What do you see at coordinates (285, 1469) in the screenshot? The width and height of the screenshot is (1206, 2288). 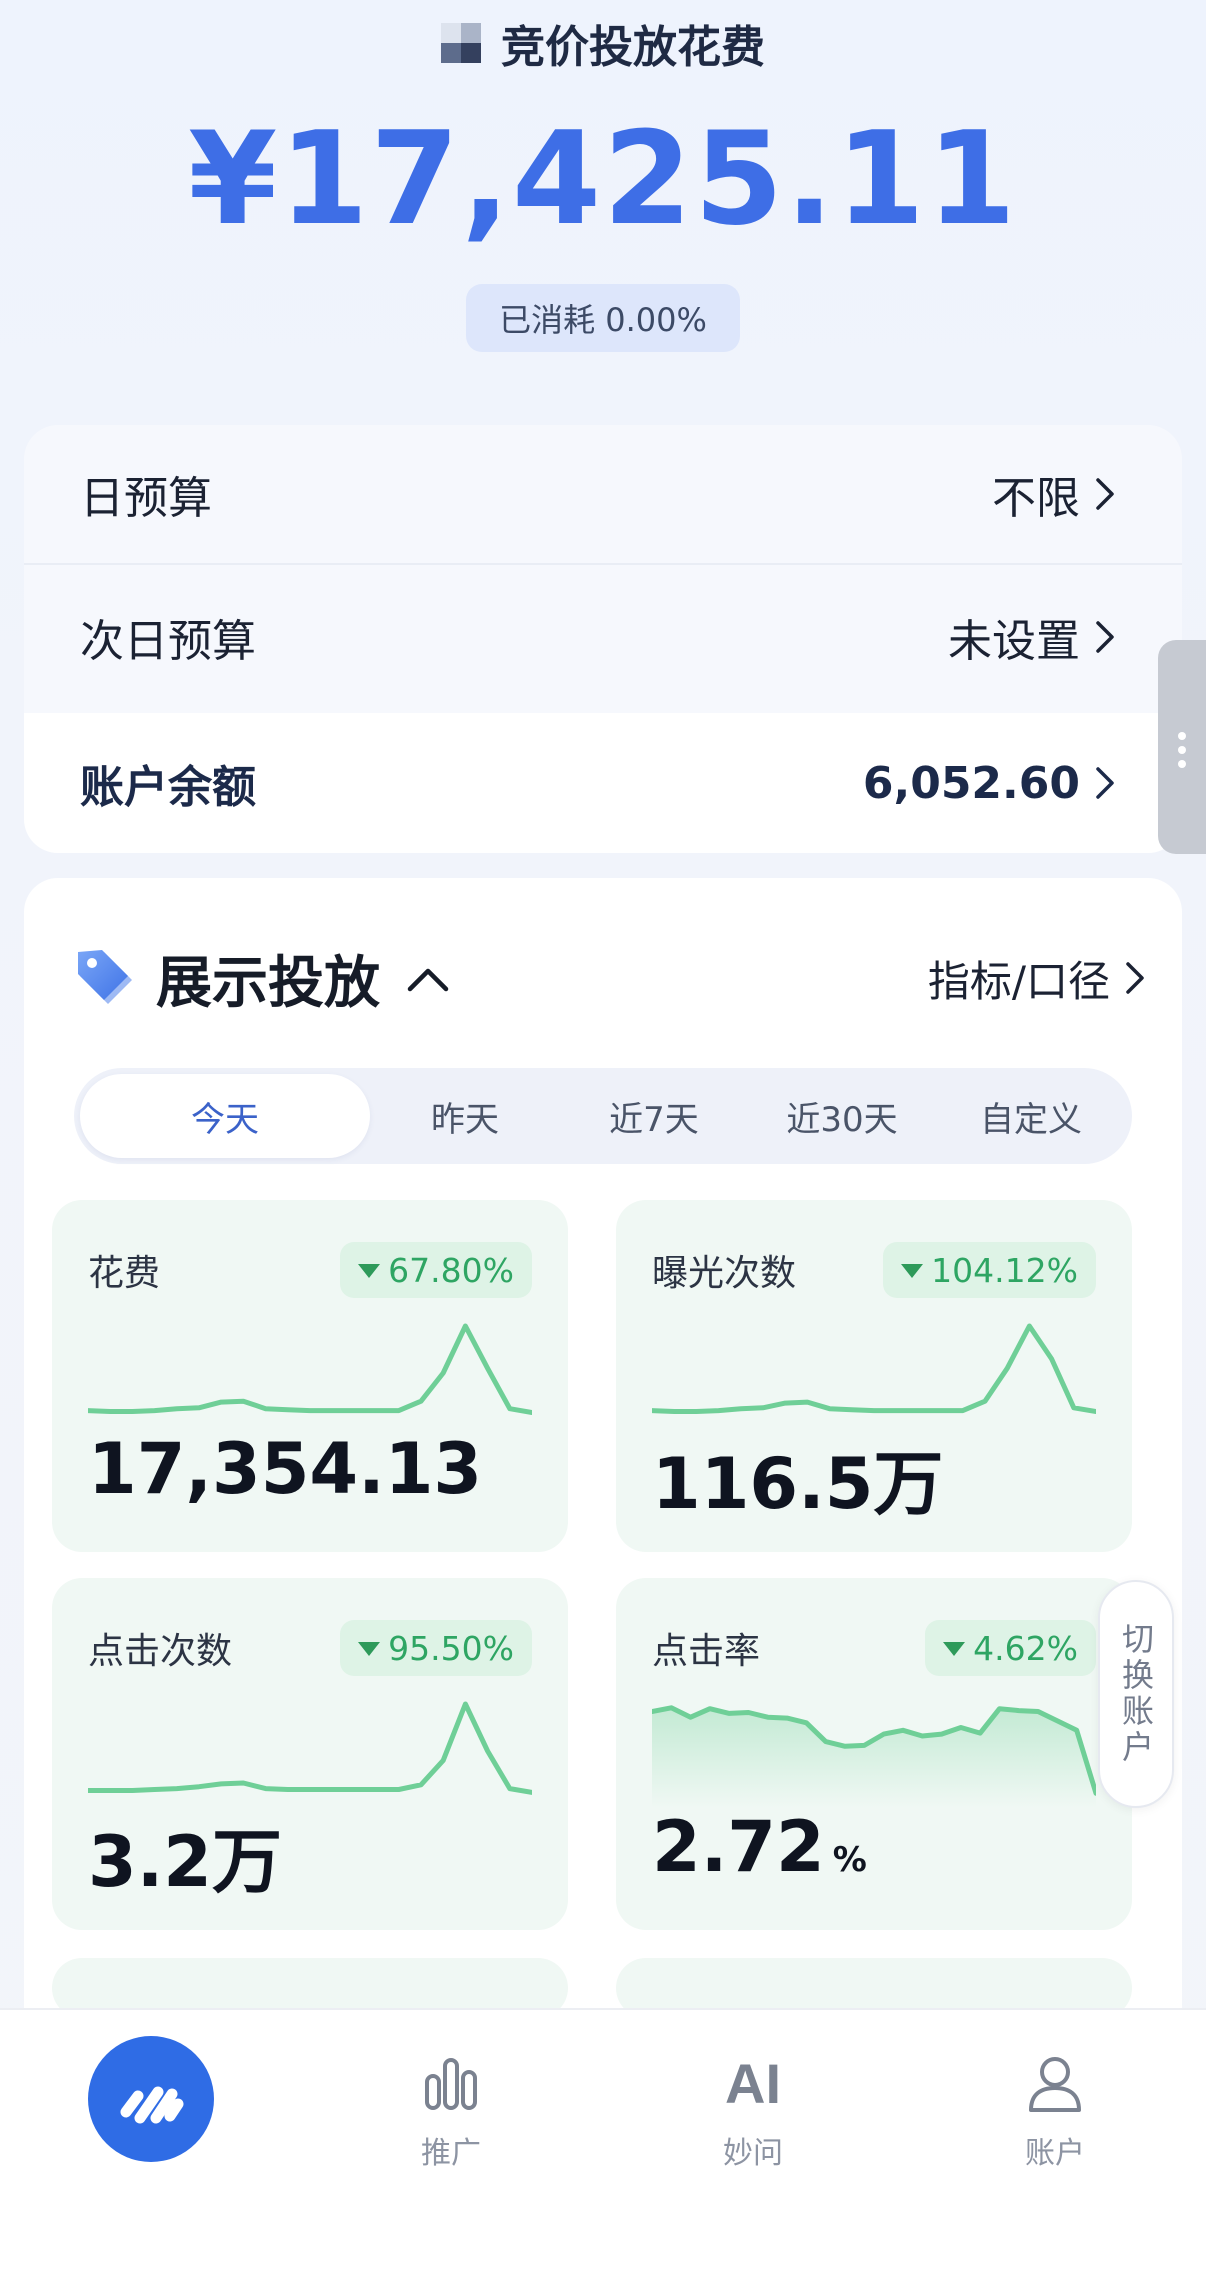 I see `metric-value-number: 17,354.13` at bounding box center [285, 1469].